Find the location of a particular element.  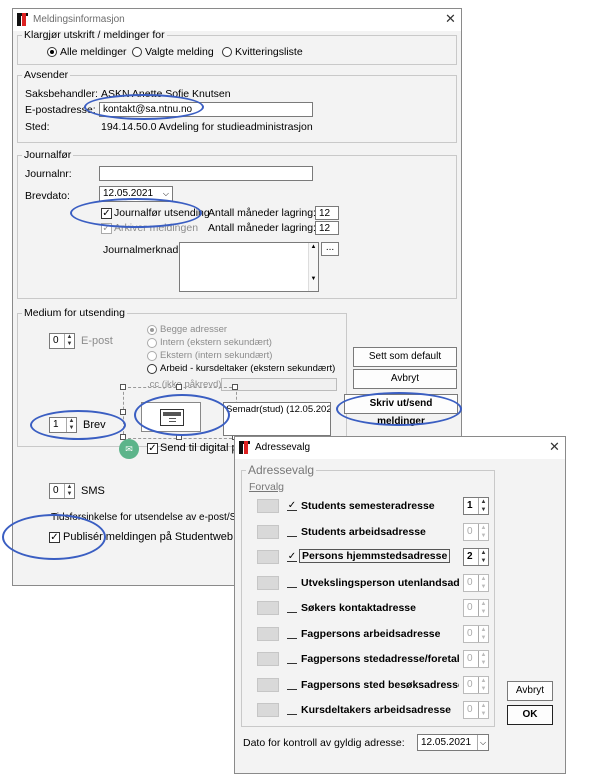

address-ok-button: OK is located at coordinates (530, 715).